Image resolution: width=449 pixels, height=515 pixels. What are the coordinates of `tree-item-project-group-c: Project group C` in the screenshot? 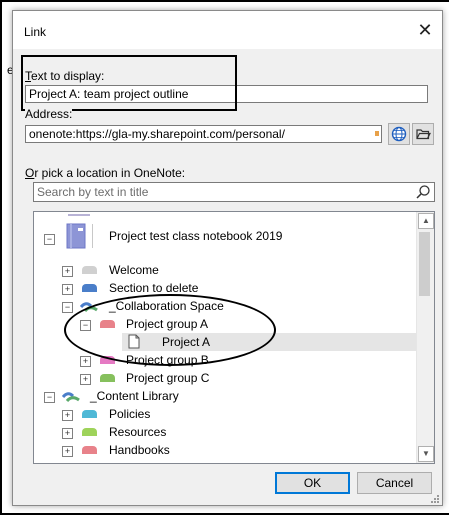 It's located at (167, 378).